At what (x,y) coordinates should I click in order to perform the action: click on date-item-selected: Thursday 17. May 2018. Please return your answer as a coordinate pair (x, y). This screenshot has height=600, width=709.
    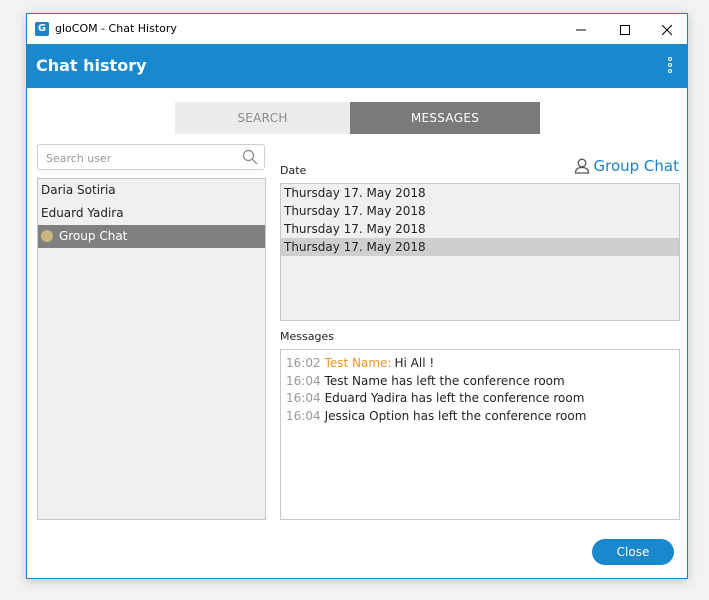
    Looking at the image, I should click on (480, 247).